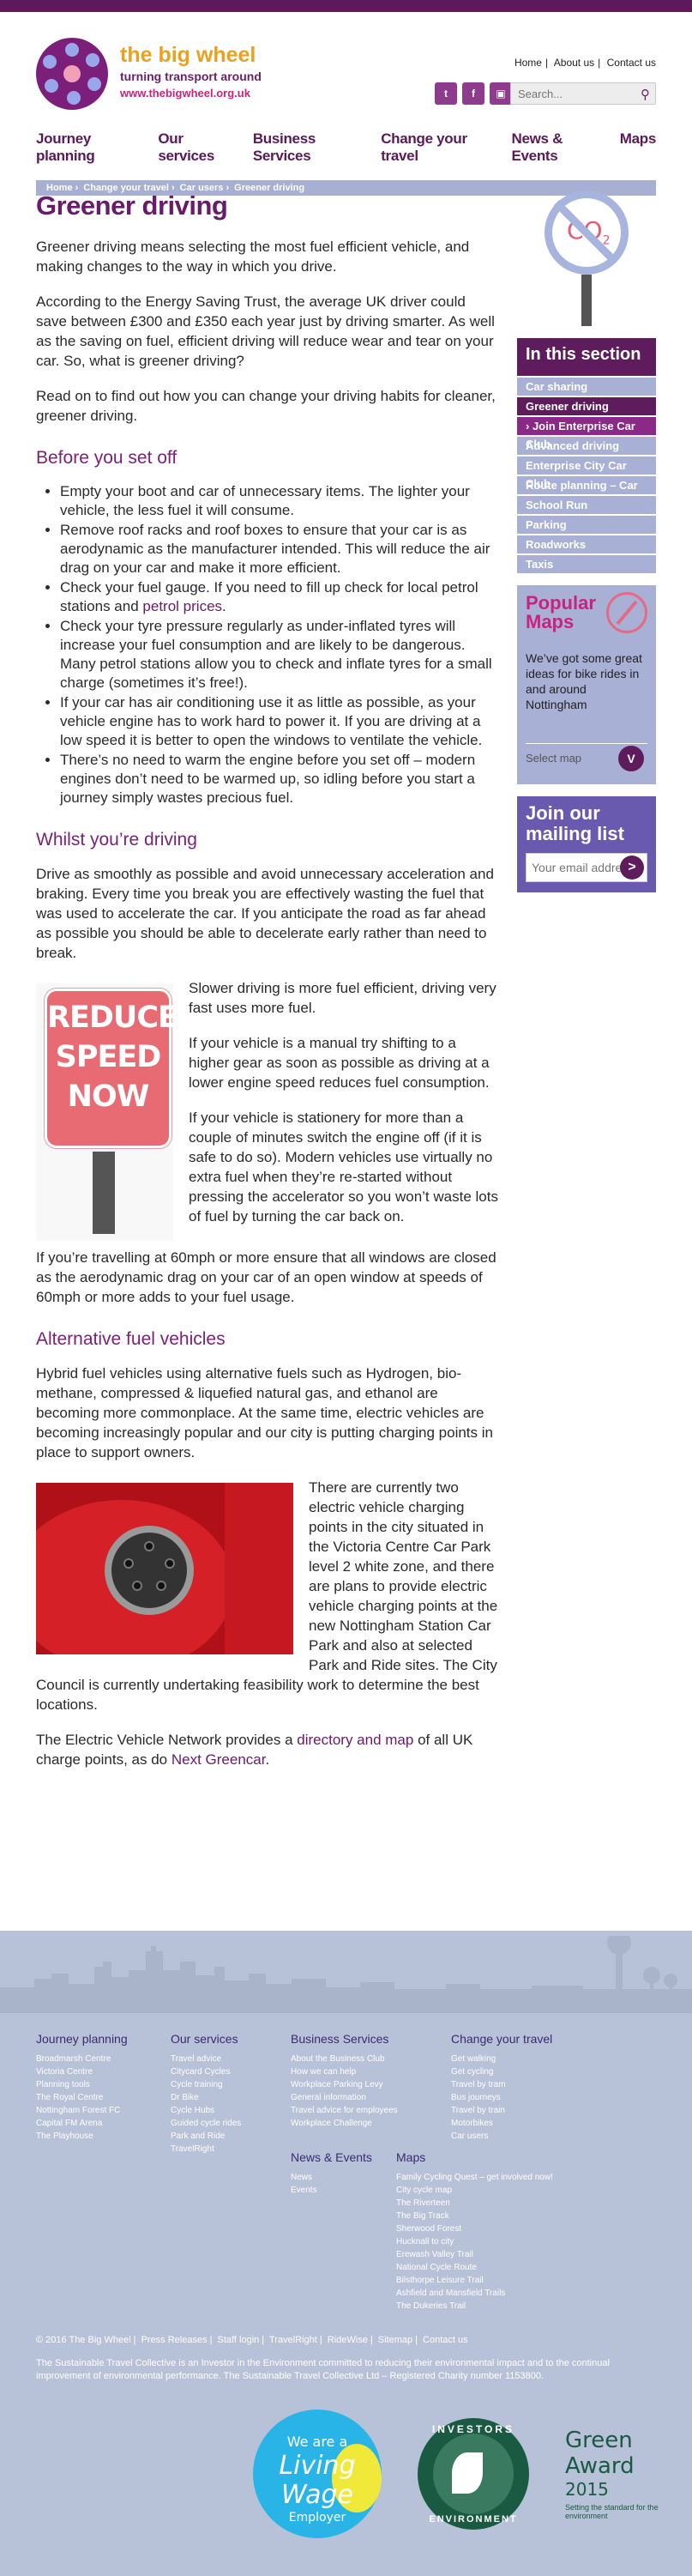  I want to click on footer-heading: Business Services, so click(344, 2039).